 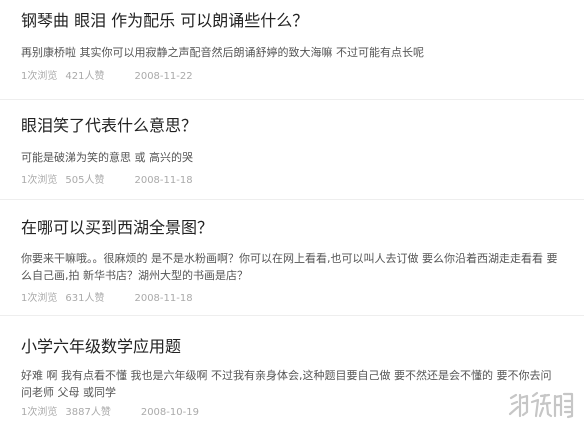 I want to click on question-title-link: 小学六年级数学应用题, so click(x=101, y=347).